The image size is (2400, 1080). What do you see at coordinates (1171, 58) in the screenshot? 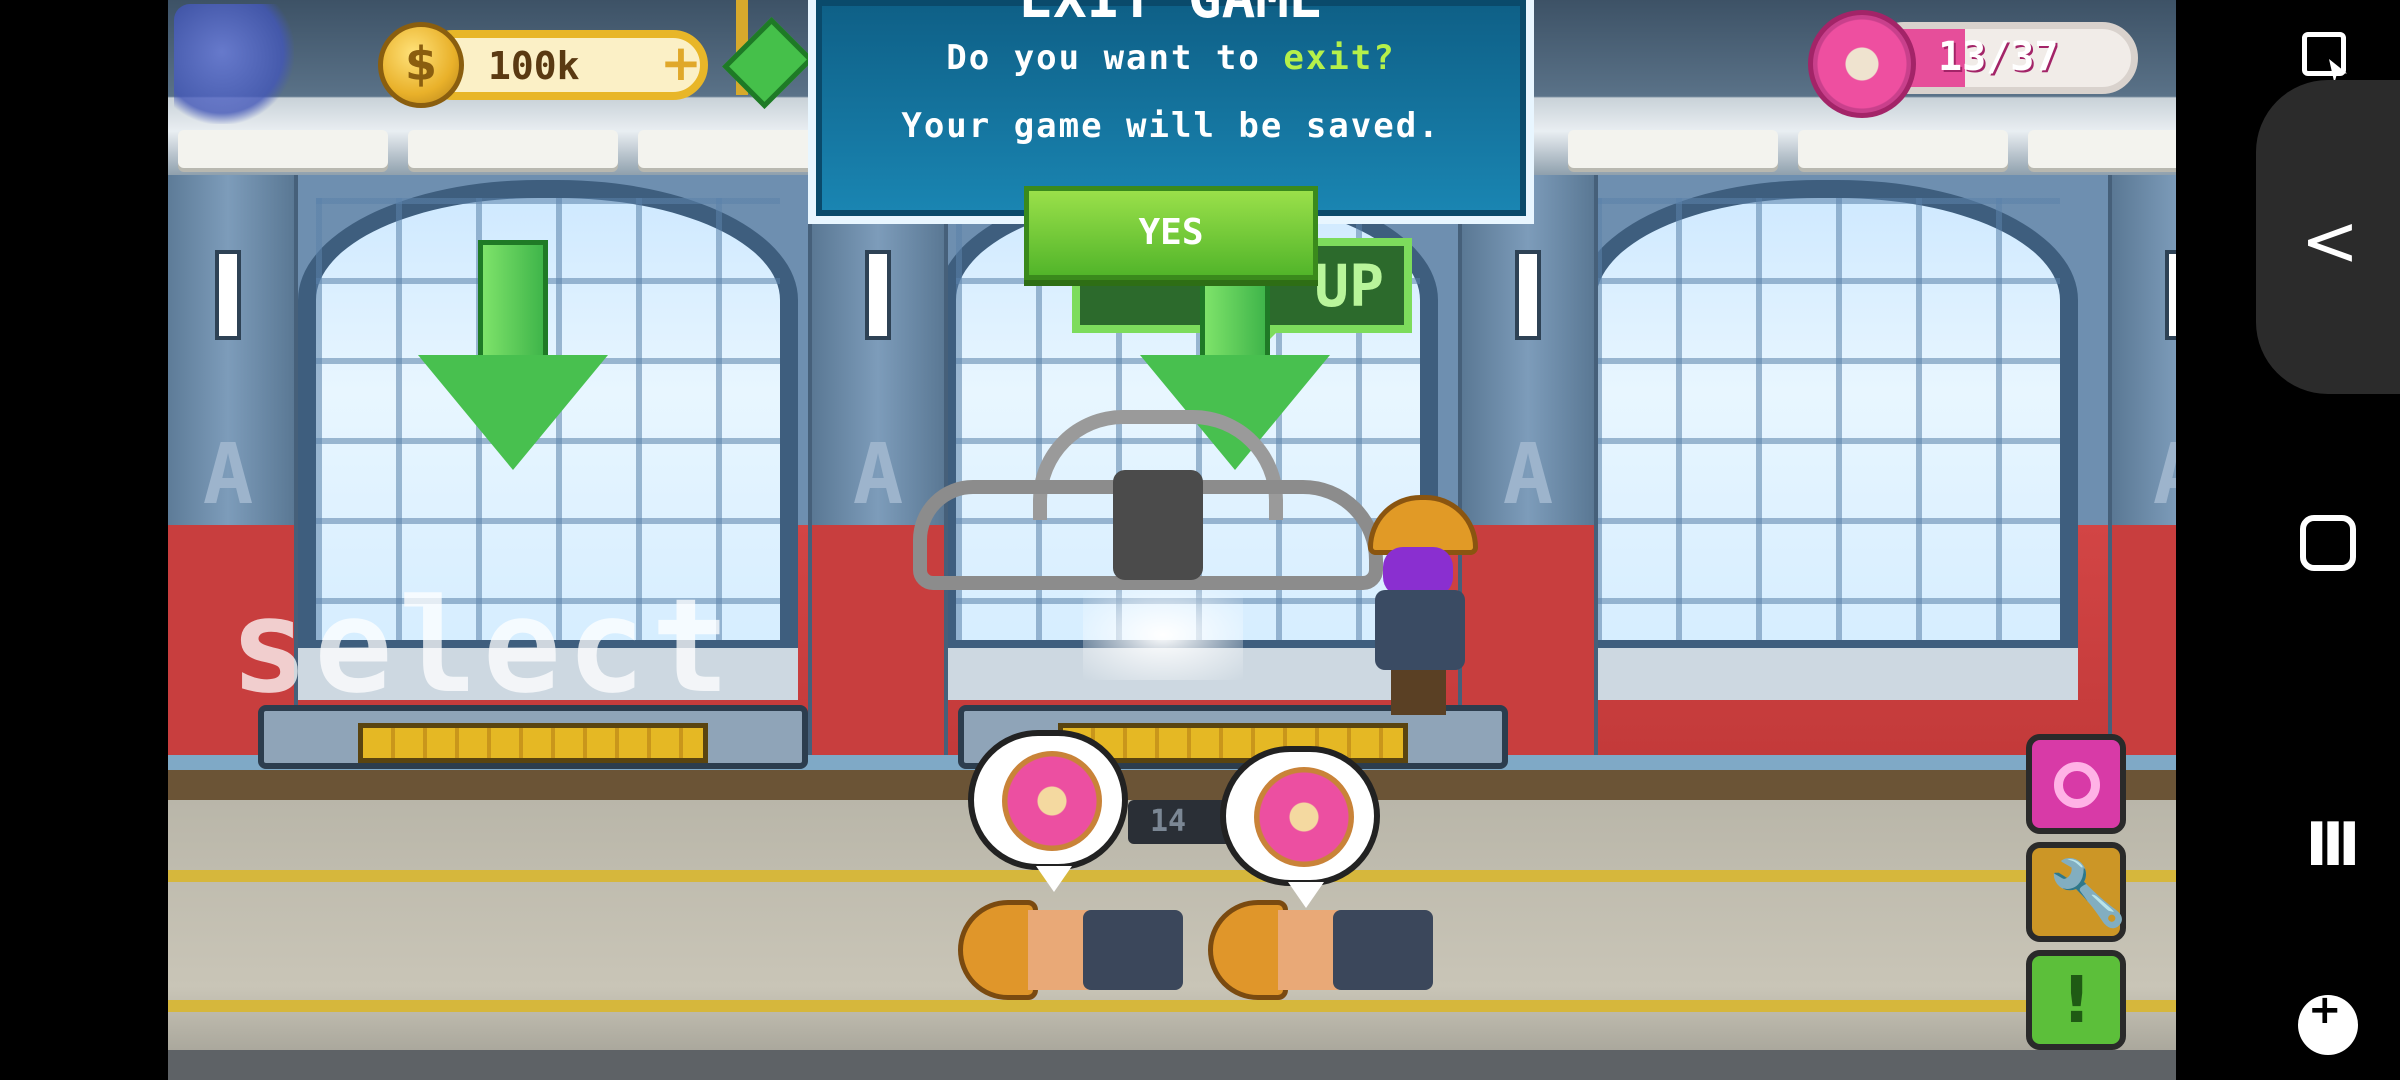
I see `dialog-question: Do you want to exit?` at bounding box center [1171, 58].